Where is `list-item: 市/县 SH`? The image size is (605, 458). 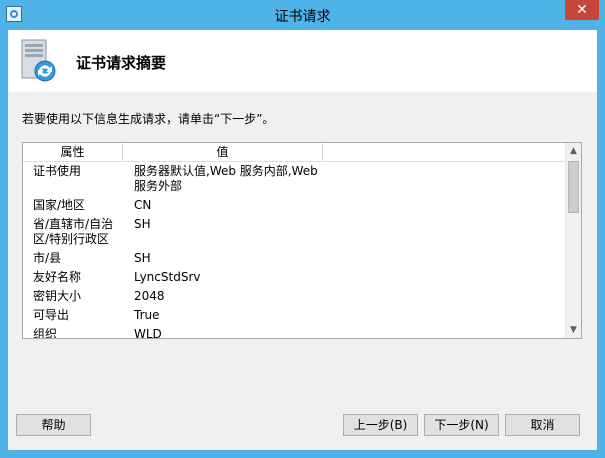 list-item: 市/县 SH is located at coordinates (295, 258).